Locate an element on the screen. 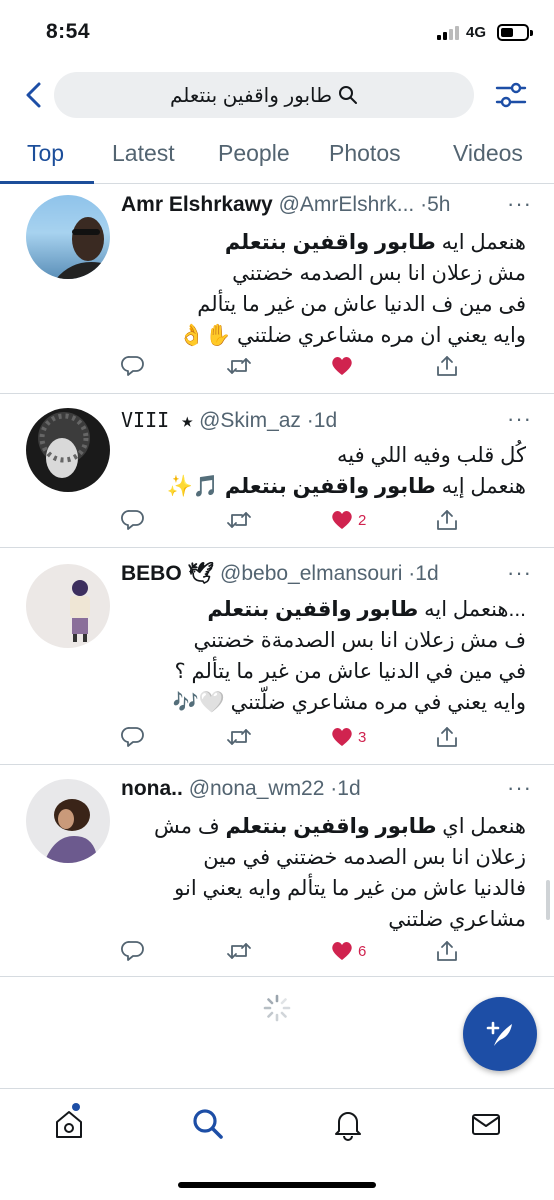 The width and height of the screenshot is (554, 1200). loading-spinner-icon is located at coordinates (277, 1008).